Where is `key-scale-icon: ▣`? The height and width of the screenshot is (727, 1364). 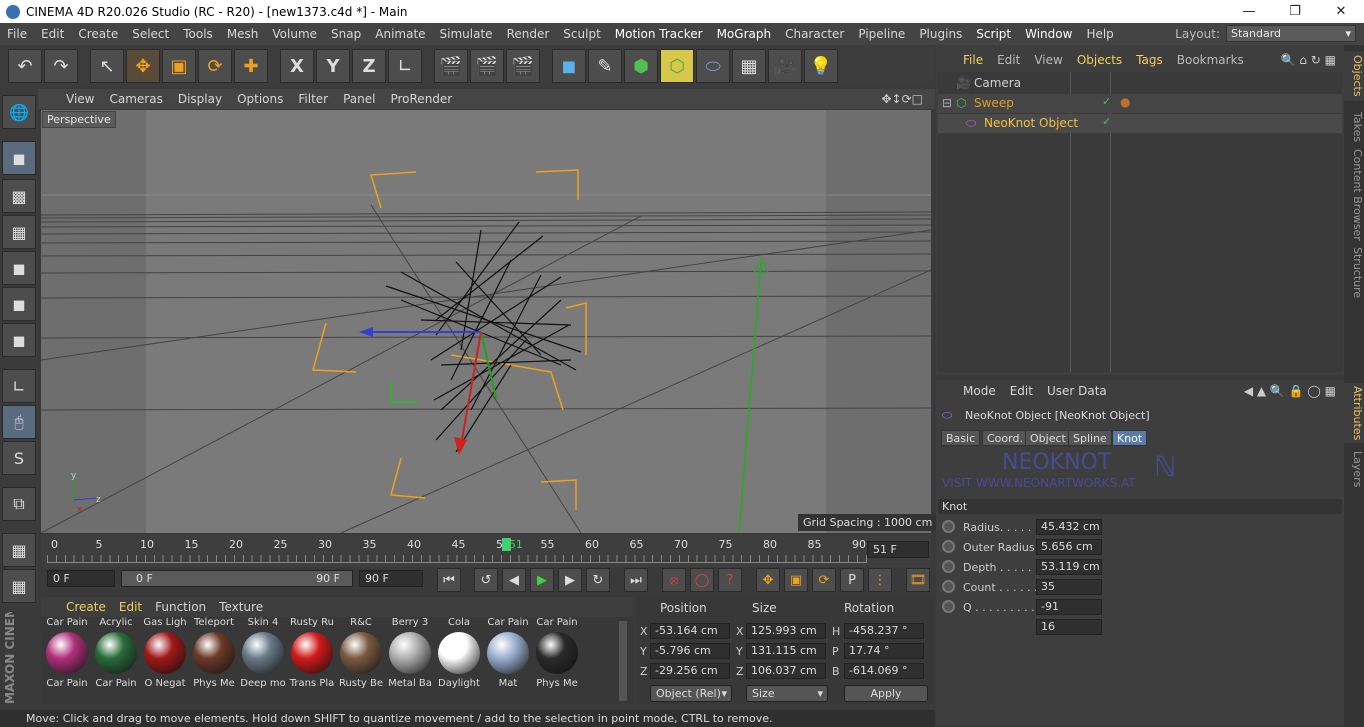 key-scale-icon: ▣ is located at coordinates (796, 580).